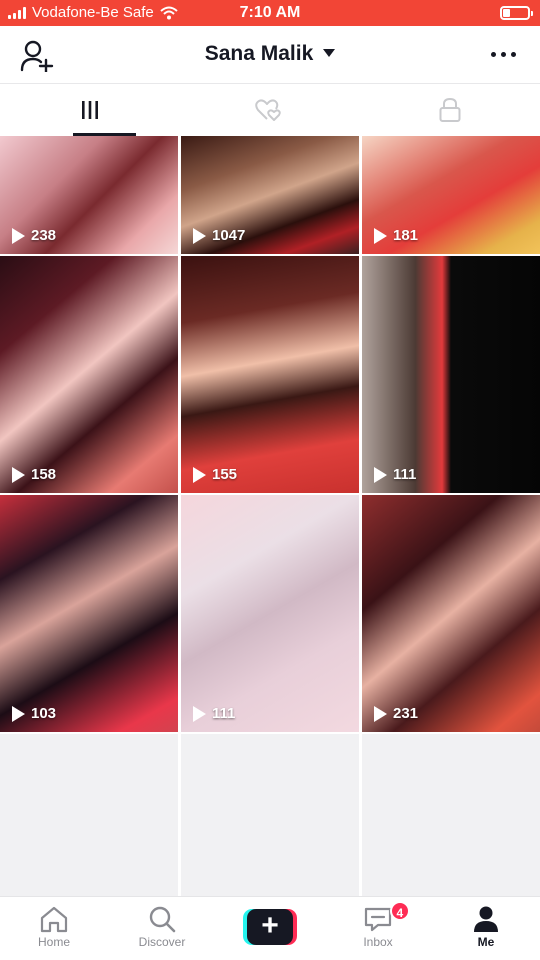 This screenshot has height=960, width=540. I want to click on inbox-message-icon, so click(378, 919).